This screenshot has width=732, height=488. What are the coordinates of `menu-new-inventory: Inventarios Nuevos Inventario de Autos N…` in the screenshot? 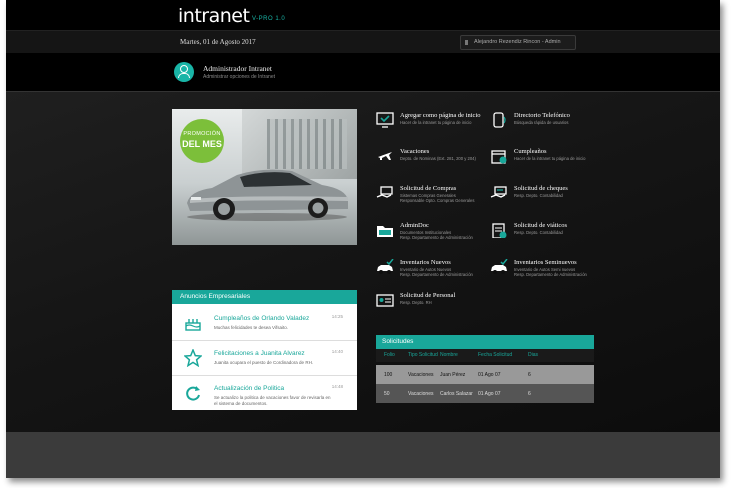 It's located at (426, 269).